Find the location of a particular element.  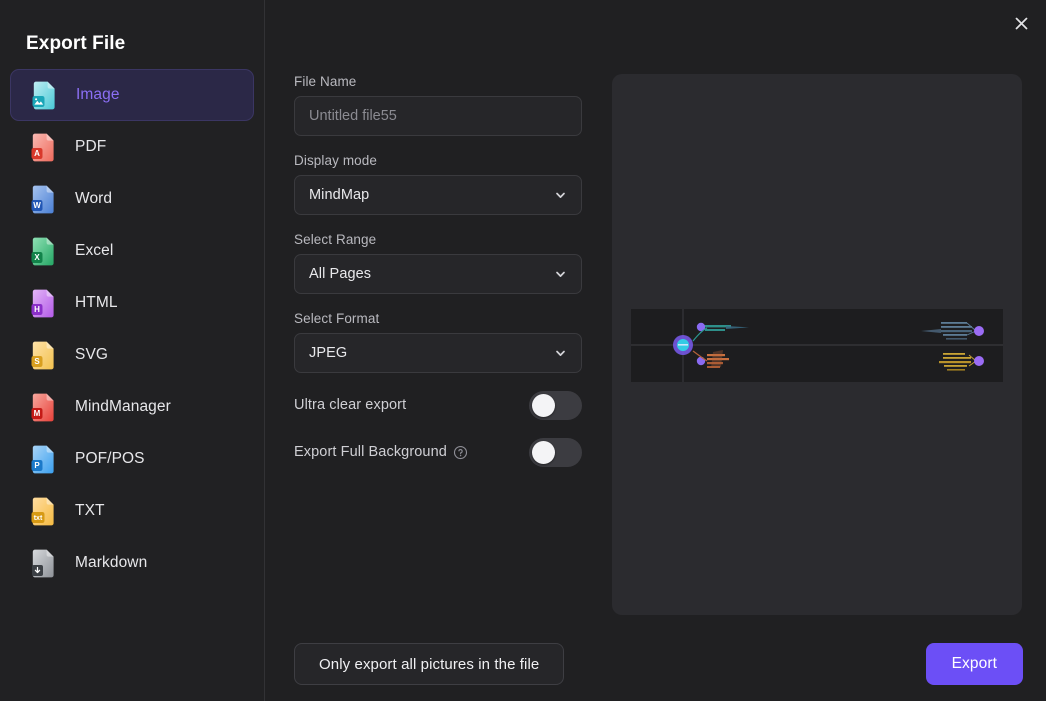

sidebar-item-markdown: Markdown is located at coordinates (132, 563).